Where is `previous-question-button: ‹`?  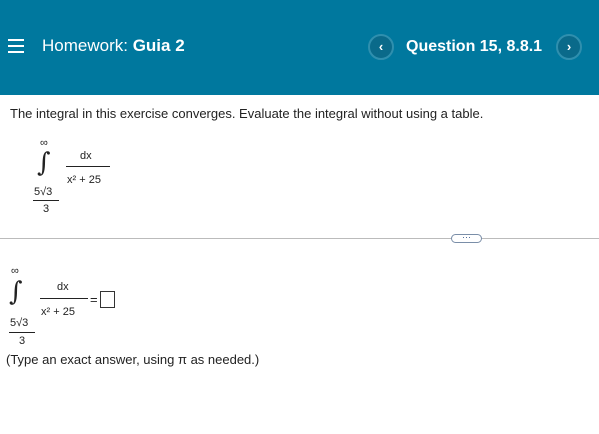 previous-question-button: ‹ is located at coordinates (381, 47).